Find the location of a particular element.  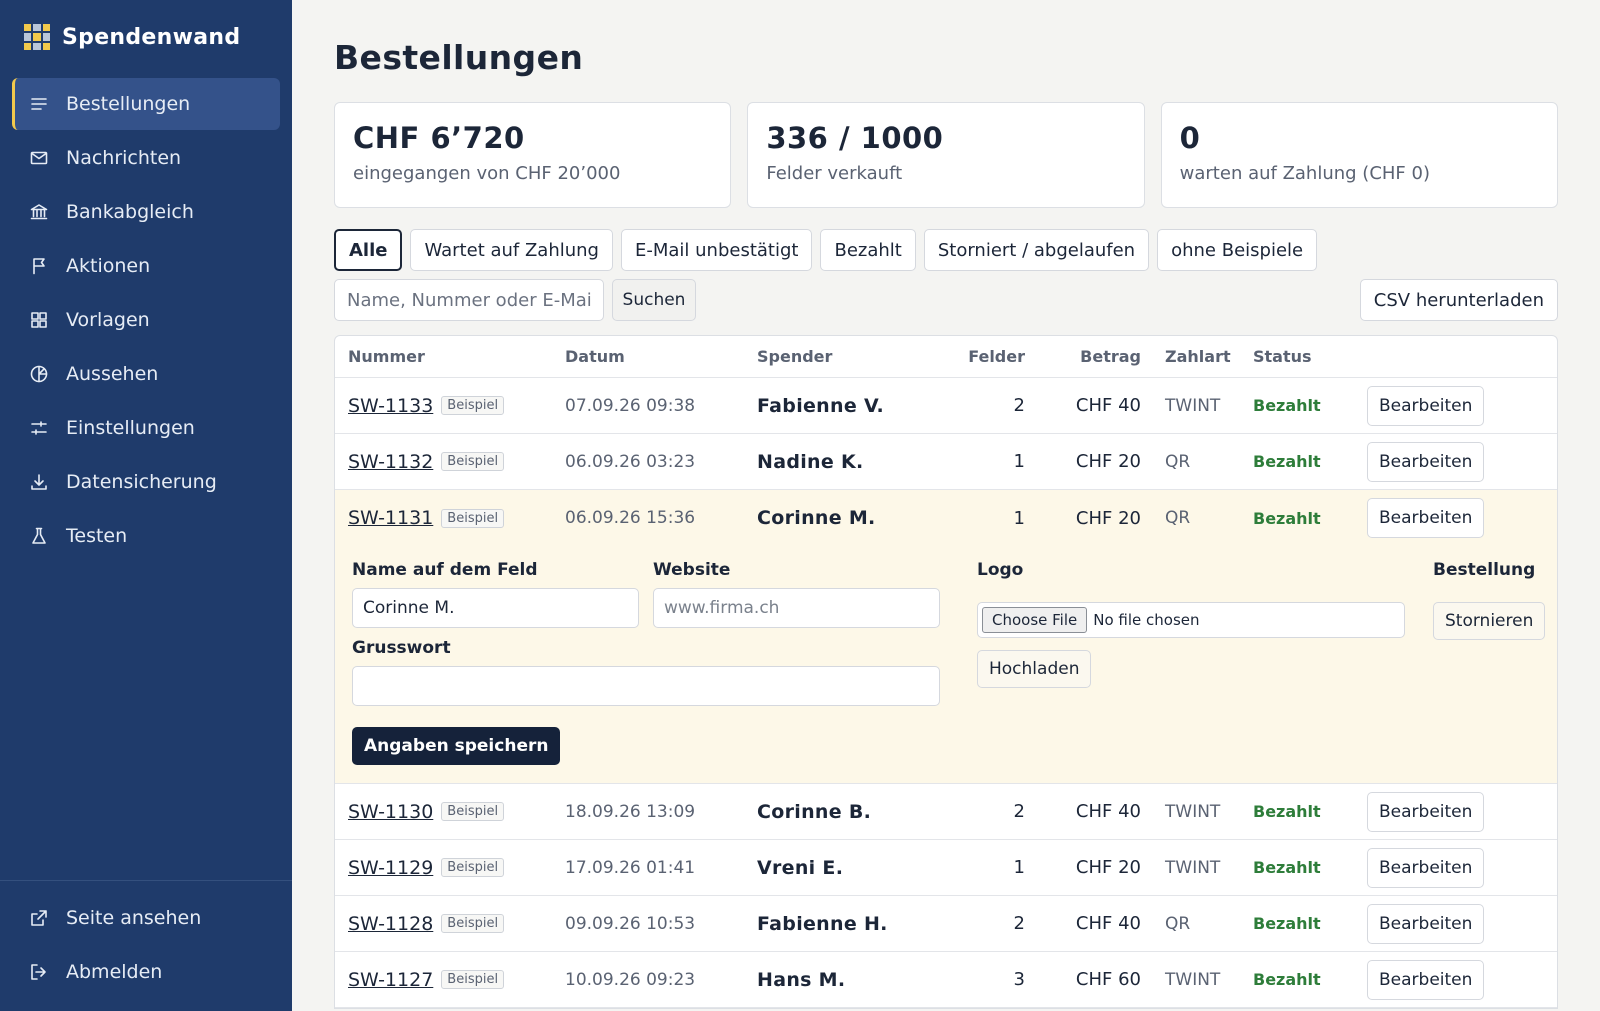

order-link: SW-1127 is located at coordinates (390, 980).